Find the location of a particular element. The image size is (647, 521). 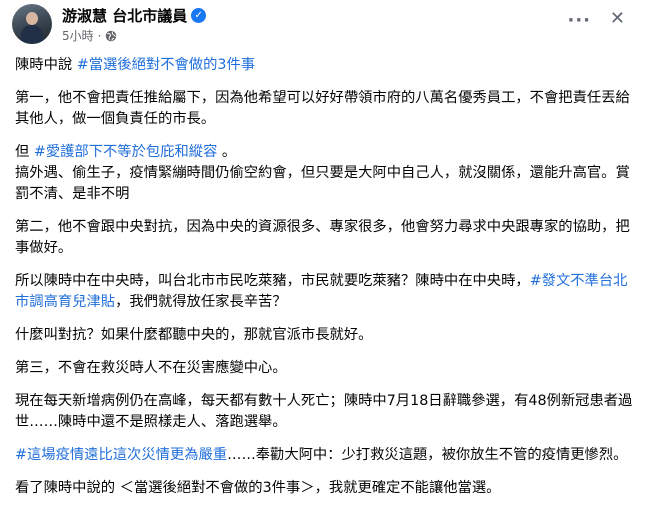

hashtag-link: #當選後絕對不會做的3件事 is located at coordinates (166, 65).